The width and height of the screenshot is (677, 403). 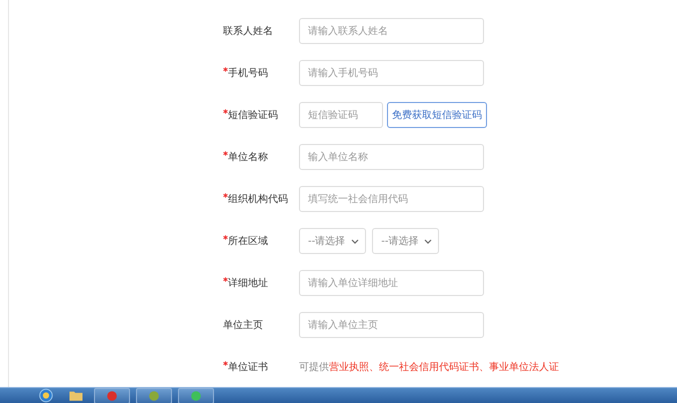 What do you see at coordinates (253, 115) in the screenshot?
I see `field-label: 短信验证码` at bounding box center [253, 115].